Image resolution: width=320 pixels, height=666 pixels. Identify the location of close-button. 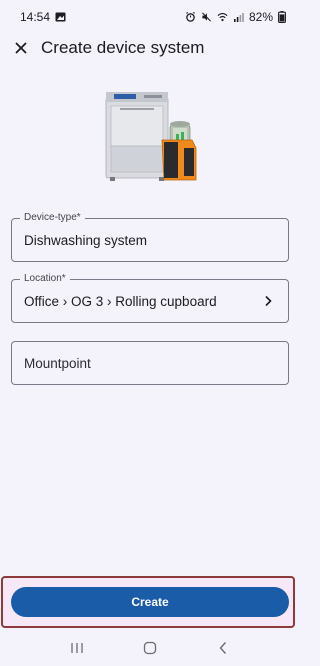
(21, 48).